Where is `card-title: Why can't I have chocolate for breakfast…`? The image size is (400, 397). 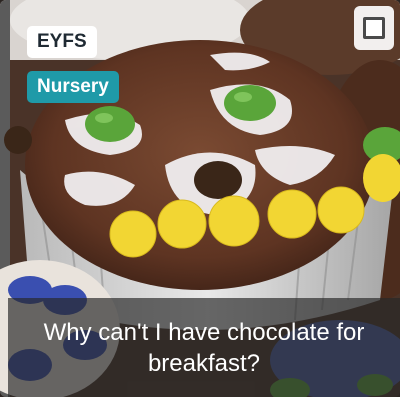
card-title: Why can't I have chocolate for breakfast… is located at coordinates (204, 348).